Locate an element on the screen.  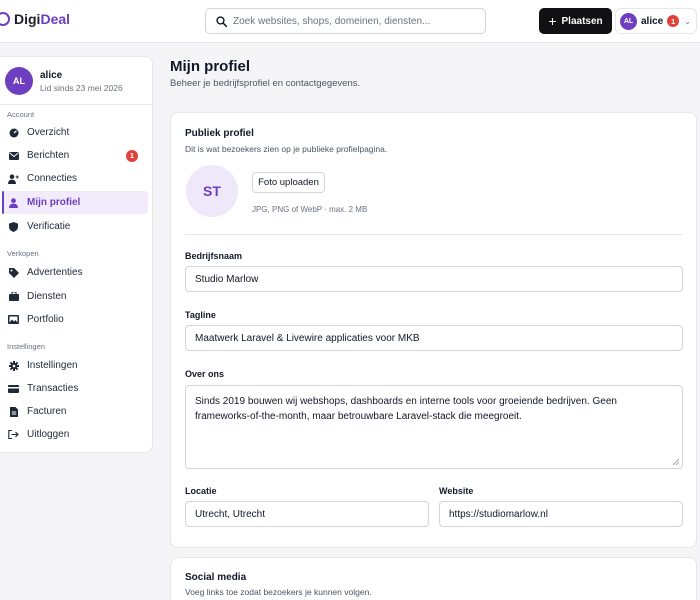
chevron-down-icon: ⌄ is located at coordinates (687, 21).